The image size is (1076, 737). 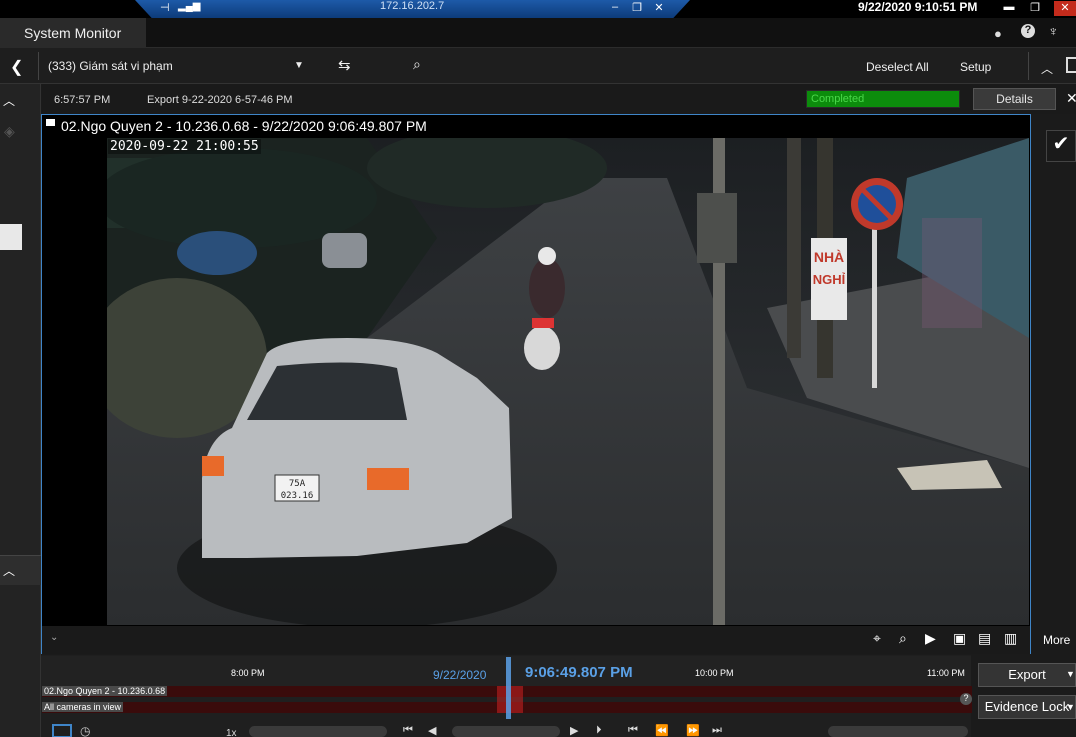 What do you see at coordinates (536, 640) in the screenshot?
I see `tile-toolbar` at bounding box center [536, 640].